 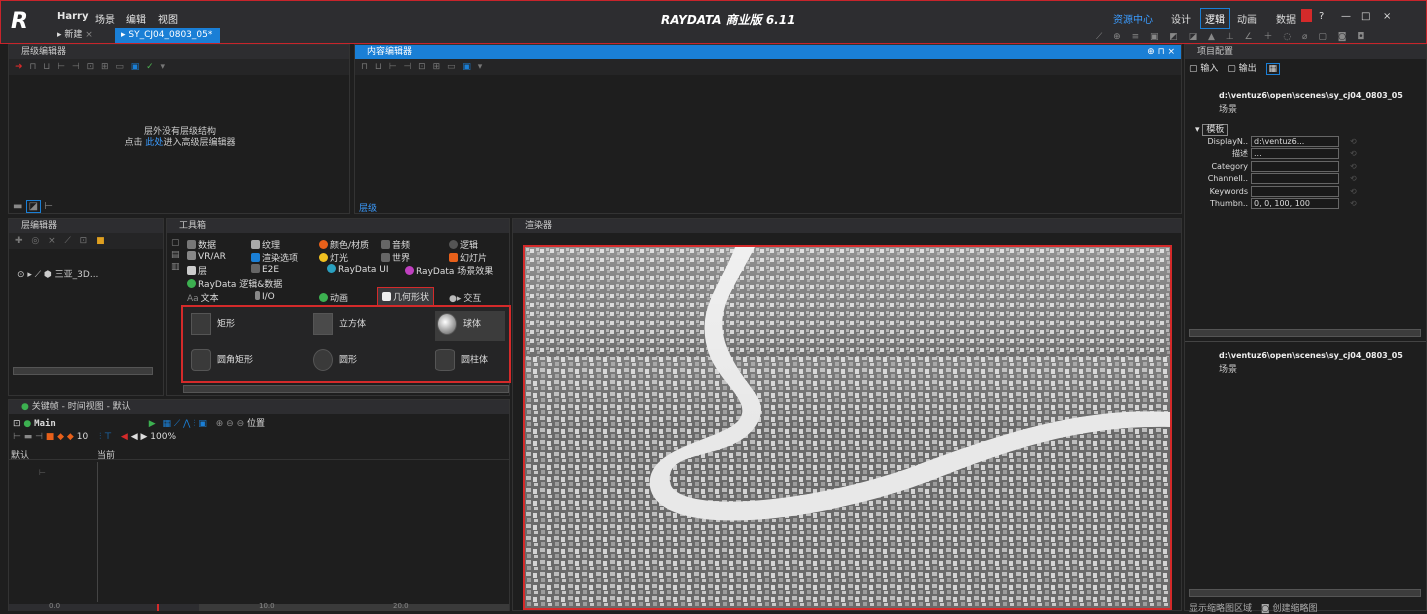 I want to click on timeline-ruler: 0.0 10.0 20.0, so click(x=259, y=606).